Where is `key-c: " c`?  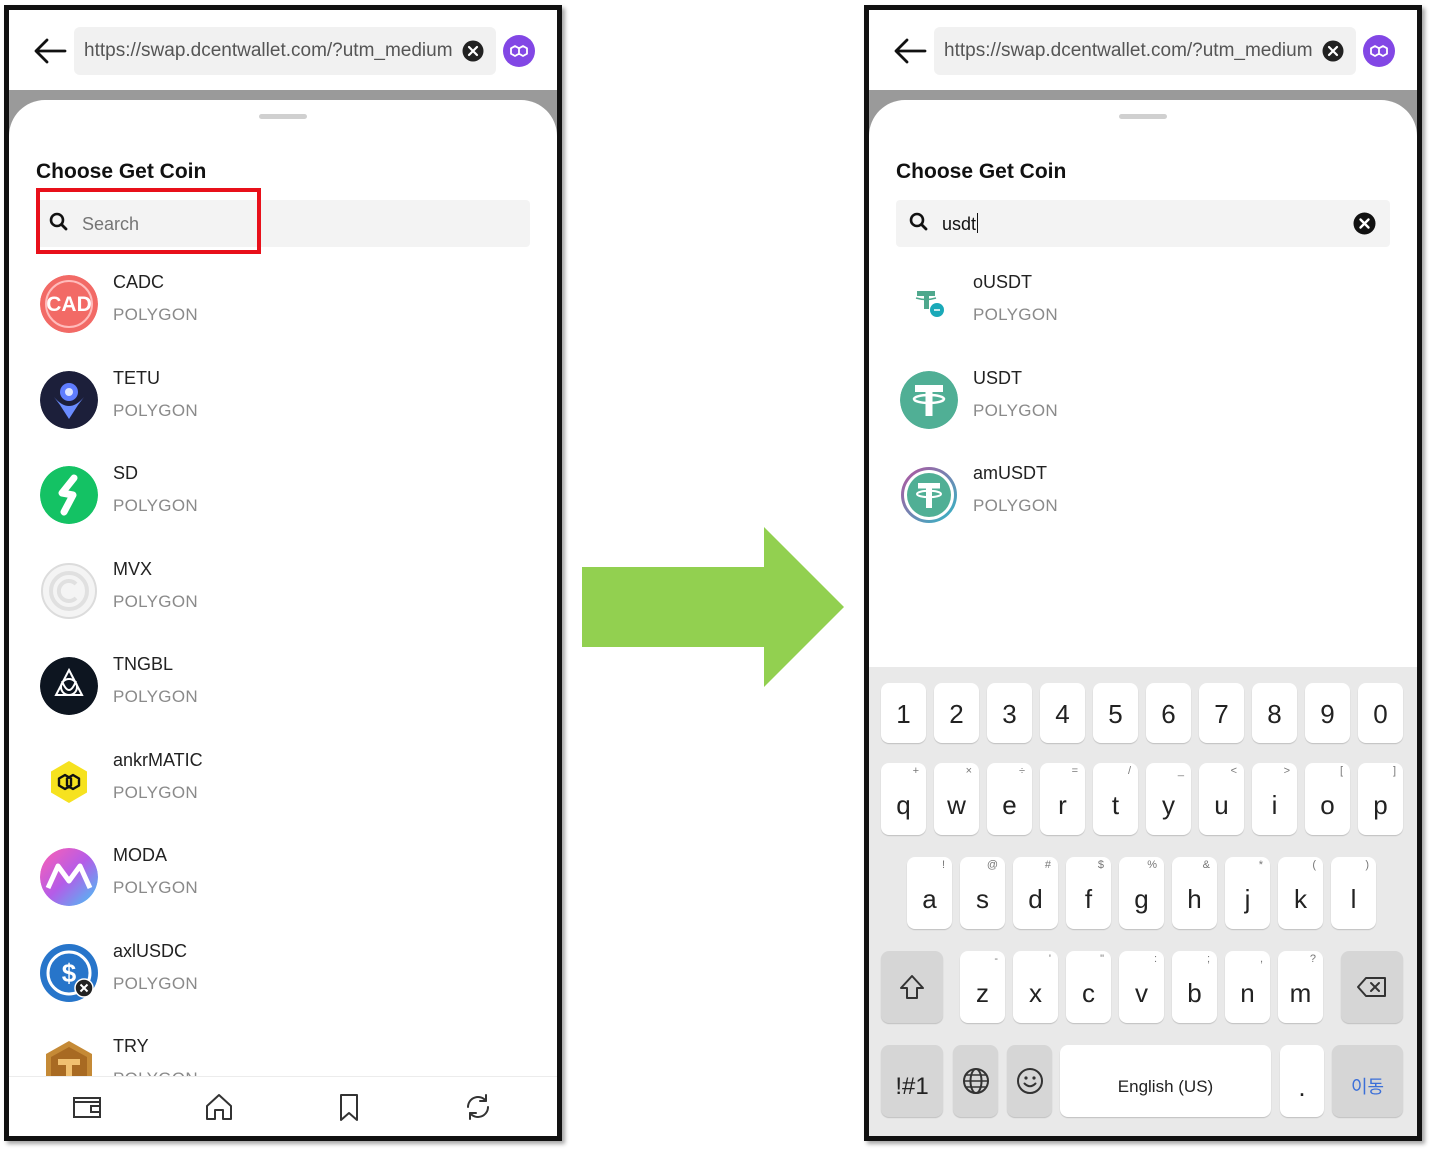 key-c: " c is located at coordinates (1088, 987).